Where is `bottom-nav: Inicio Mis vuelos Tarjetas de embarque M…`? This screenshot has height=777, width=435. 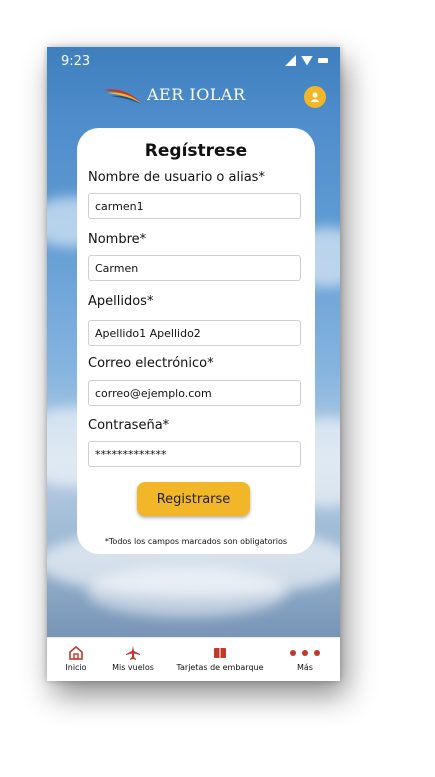 bottom-nav: Inicio Mis vuelos Tarjetas de embarque M… is located at coordinates (193, 659).